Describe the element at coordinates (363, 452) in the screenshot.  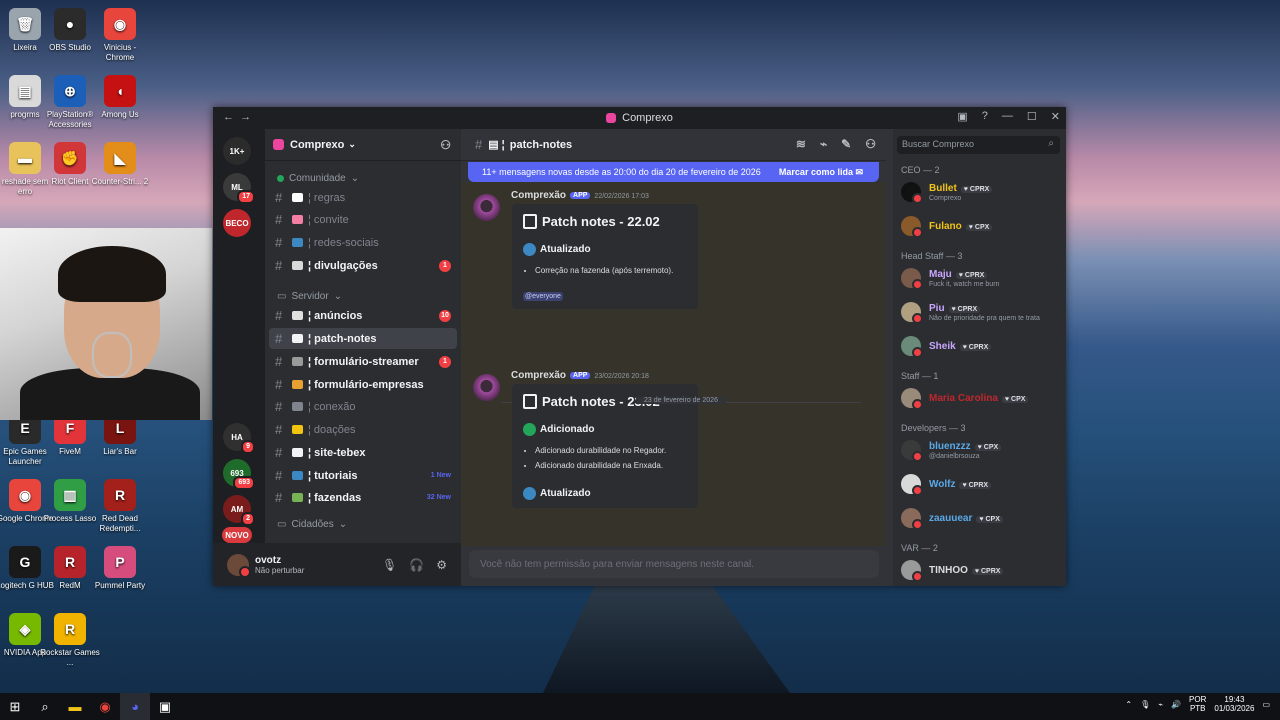
I see `channel-item: # ¦ site-tebex` at that location.